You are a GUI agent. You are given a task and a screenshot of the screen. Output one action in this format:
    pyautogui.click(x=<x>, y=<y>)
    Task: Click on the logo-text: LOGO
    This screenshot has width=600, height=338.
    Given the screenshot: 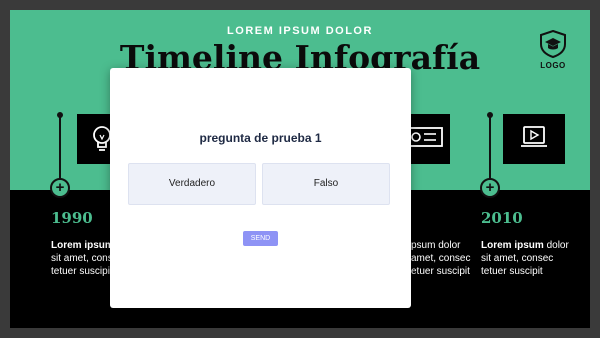 What is the action you would take?
    pyautogui.click(x=553, y=65)
    